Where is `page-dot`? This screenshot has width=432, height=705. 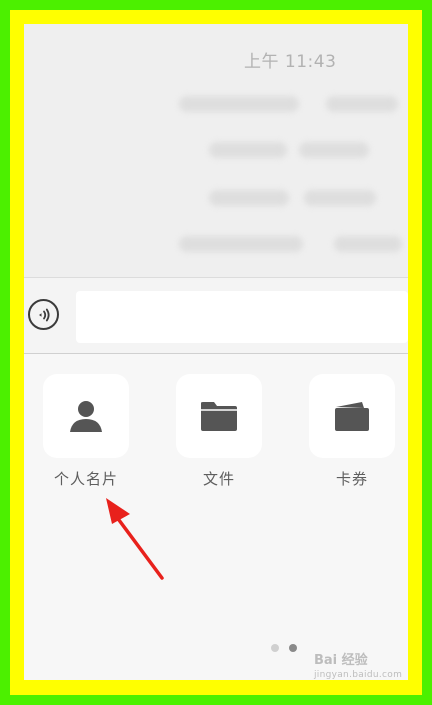
page-dot is located at coordinates (275, 648).